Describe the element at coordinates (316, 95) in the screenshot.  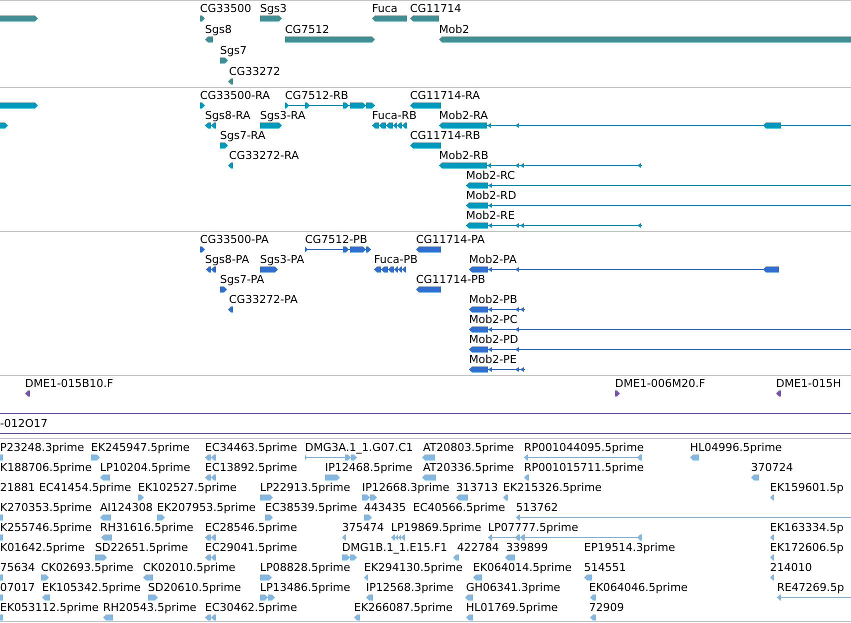
I see `feature-label: CG7512-RB` at that location.